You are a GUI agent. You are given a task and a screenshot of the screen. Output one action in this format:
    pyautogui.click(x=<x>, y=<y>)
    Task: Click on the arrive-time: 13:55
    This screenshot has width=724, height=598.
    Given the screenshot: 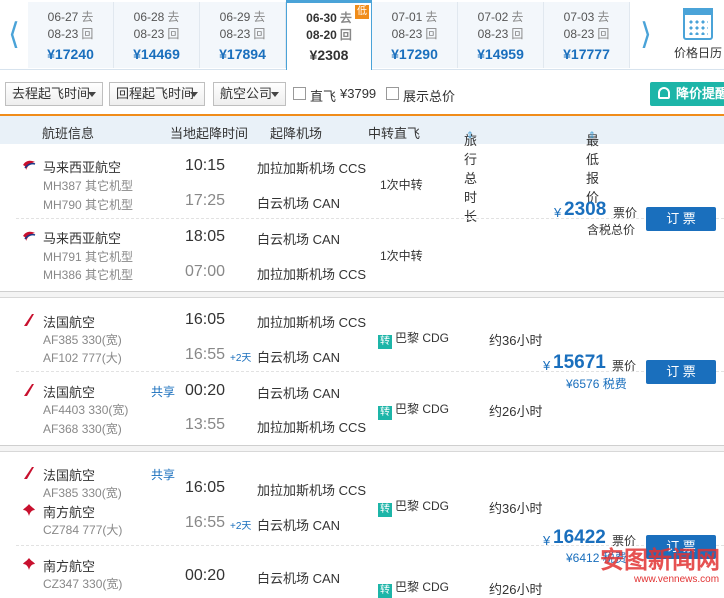 What is the action you would take?
    pyautogui.click(x=205, y=424)
    